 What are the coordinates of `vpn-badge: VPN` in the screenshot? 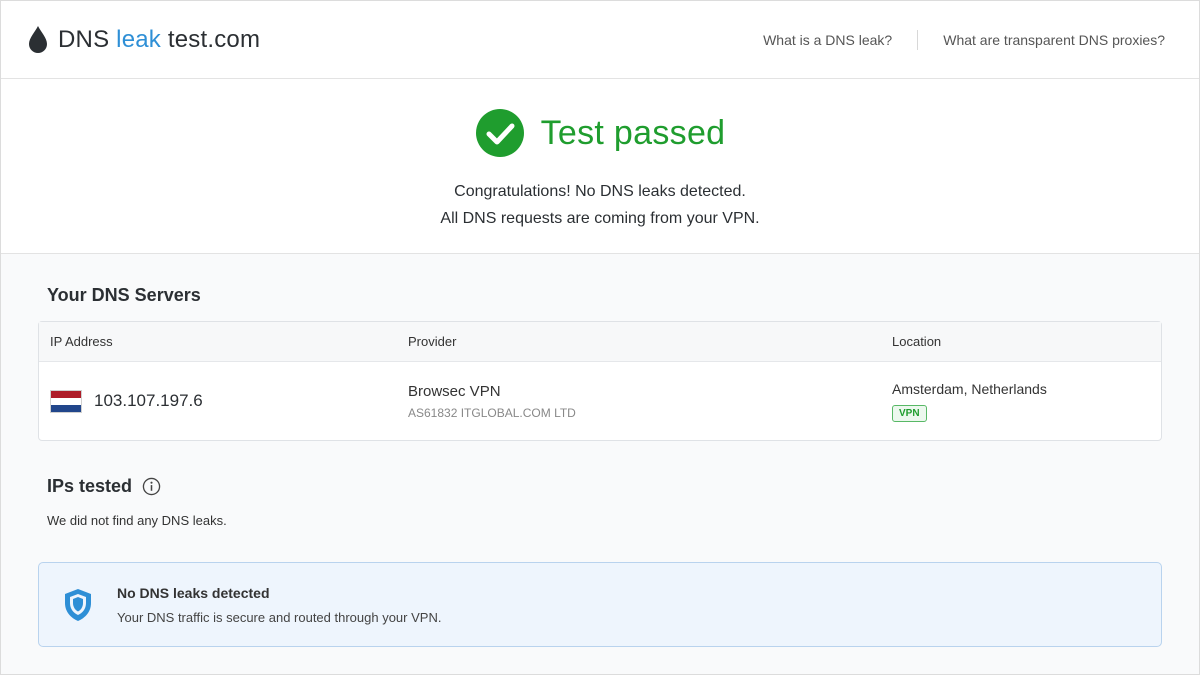 It's located at (909, 413).